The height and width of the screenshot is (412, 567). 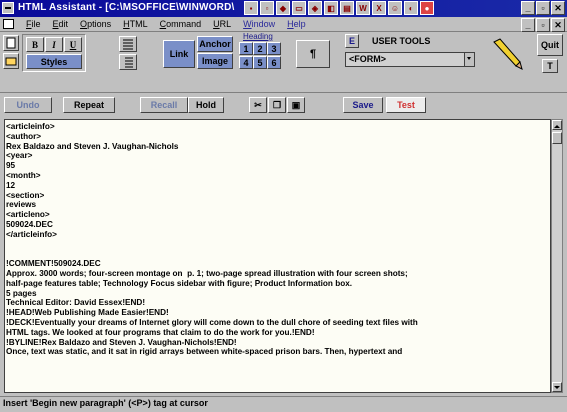 What do you see at coordinates (550, 45) in the screenshot?
I see `quit-button: Quit` at bounding box center [550, 45].